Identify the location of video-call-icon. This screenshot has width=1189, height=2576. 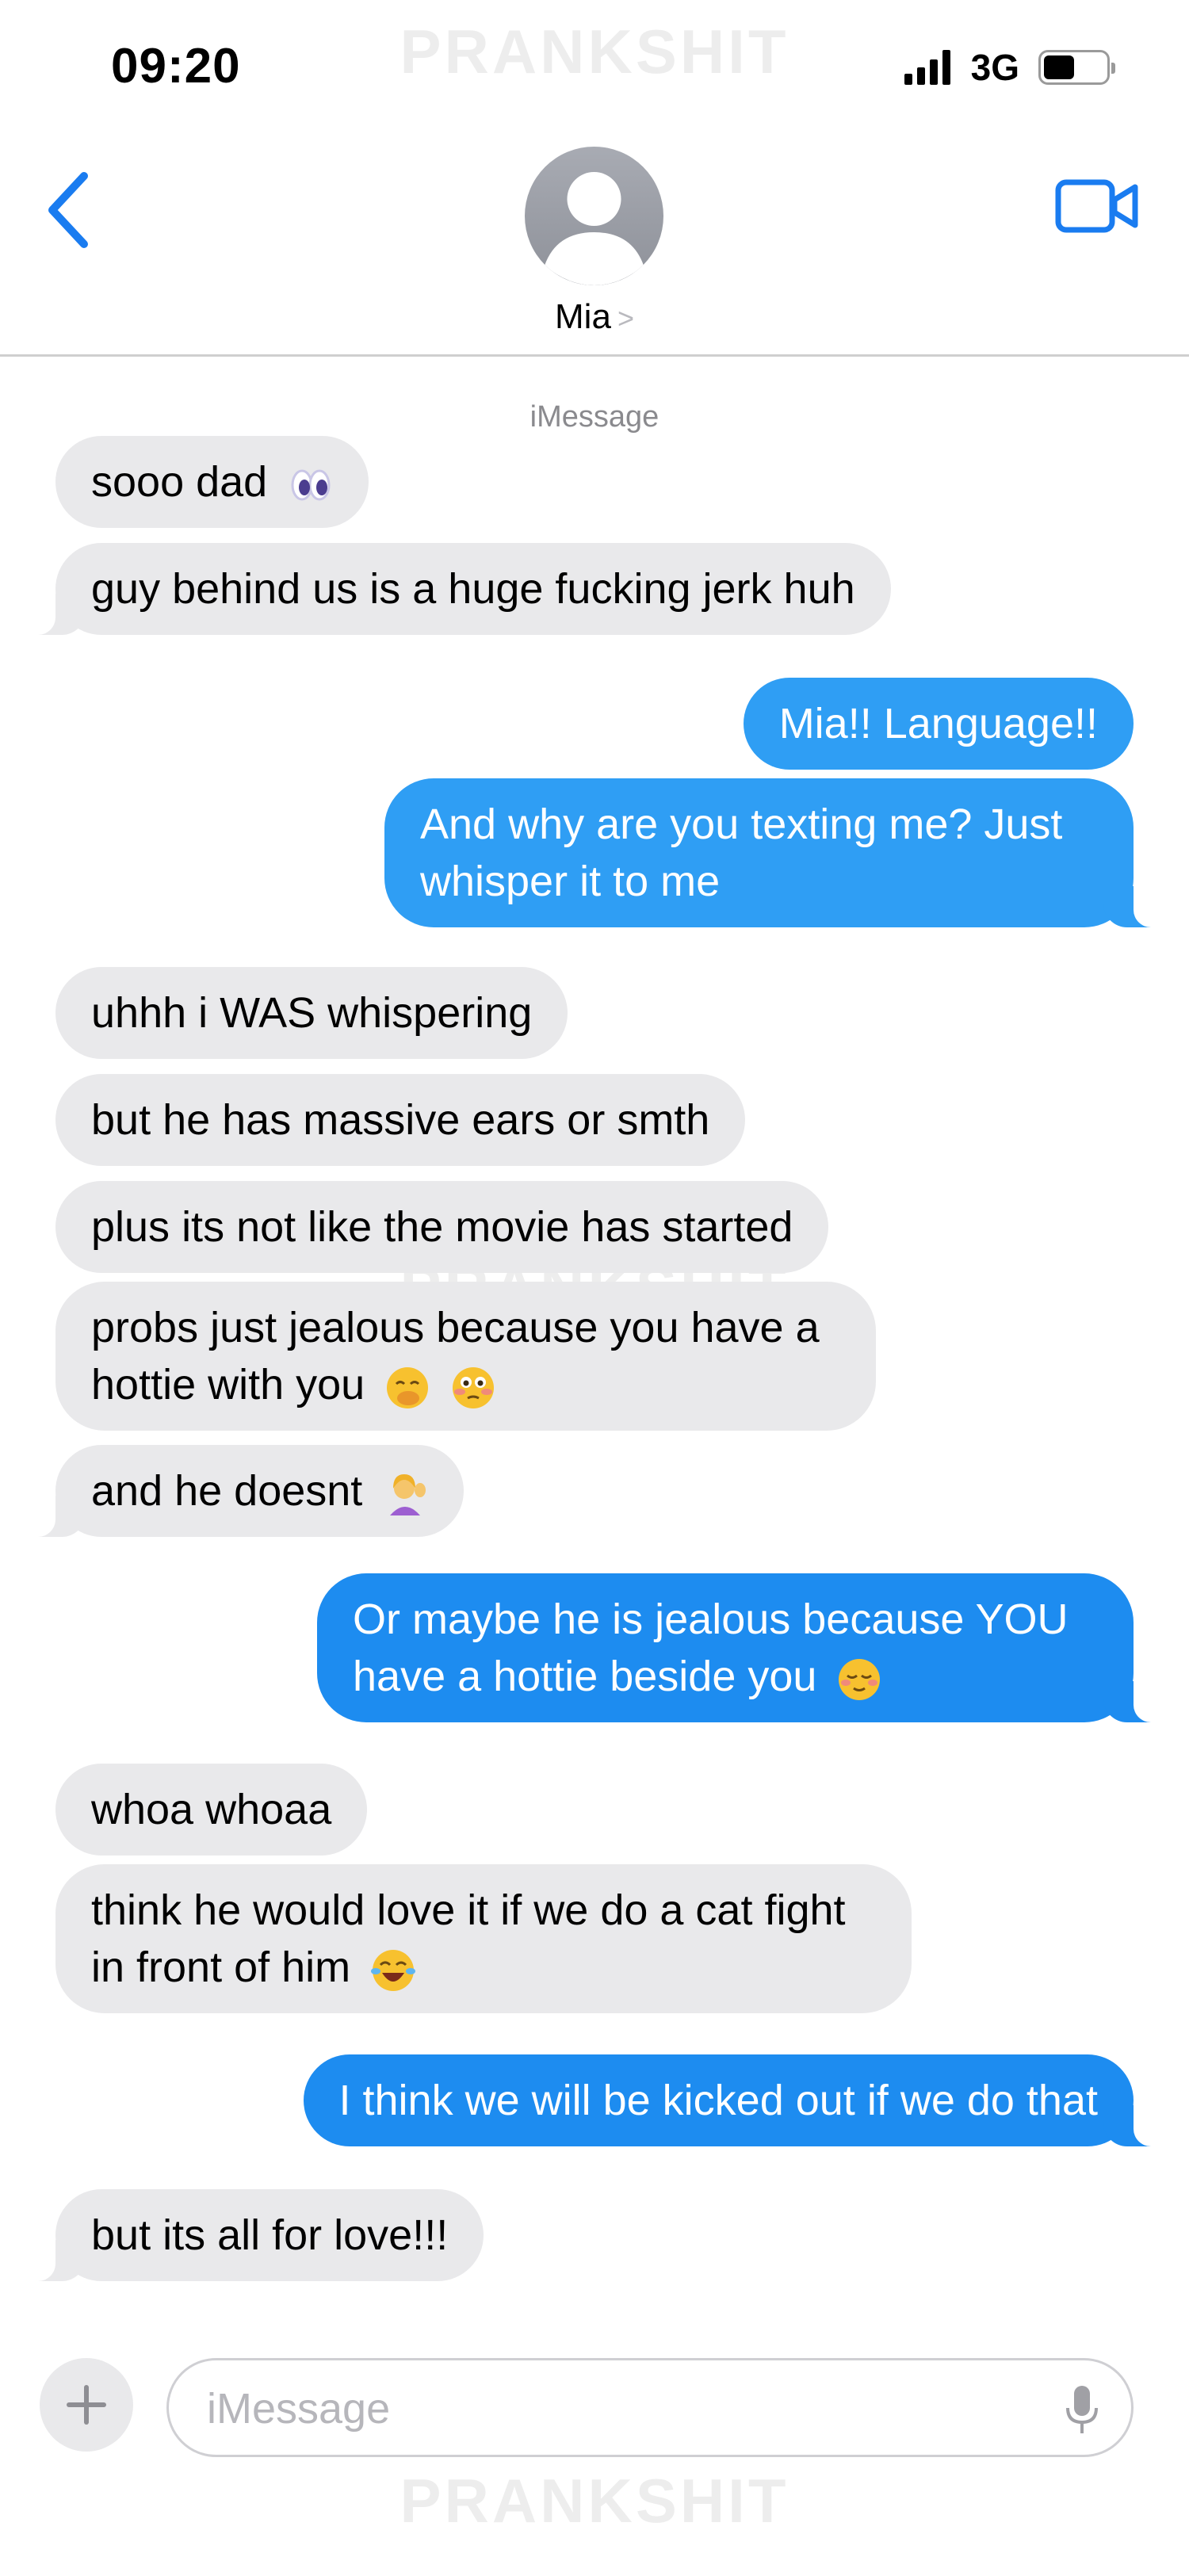
(1097, 206).